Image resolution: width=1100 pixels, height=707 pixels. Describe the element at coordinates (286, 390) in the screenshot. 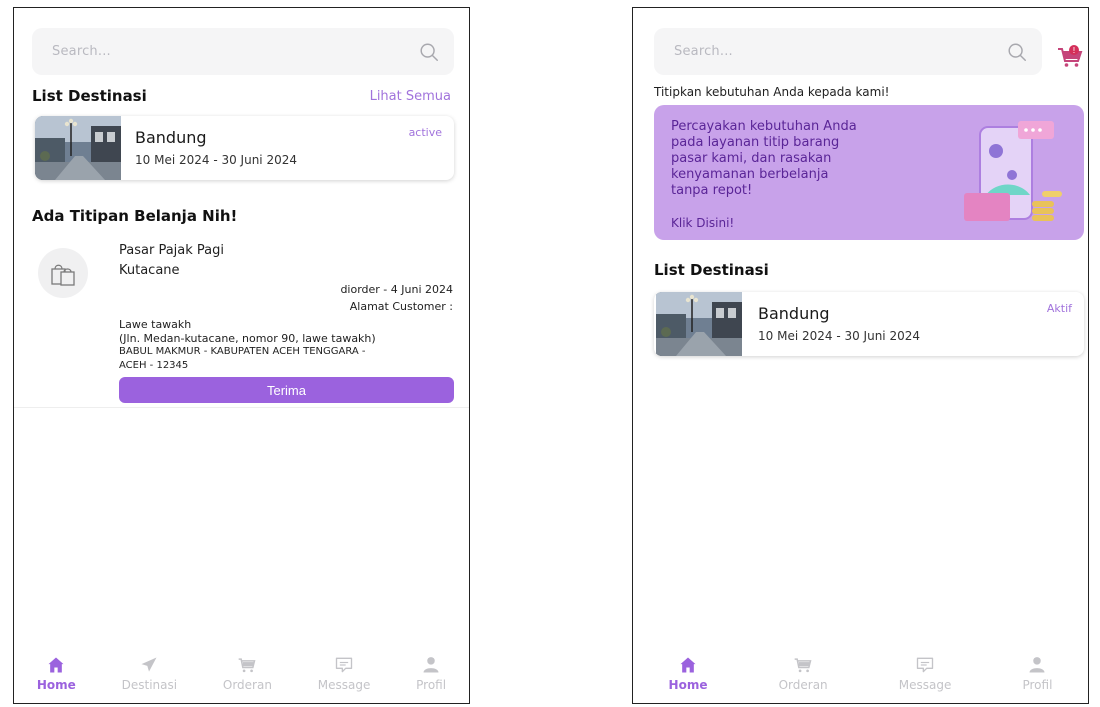

I see `accept-button: Terima` at that location.